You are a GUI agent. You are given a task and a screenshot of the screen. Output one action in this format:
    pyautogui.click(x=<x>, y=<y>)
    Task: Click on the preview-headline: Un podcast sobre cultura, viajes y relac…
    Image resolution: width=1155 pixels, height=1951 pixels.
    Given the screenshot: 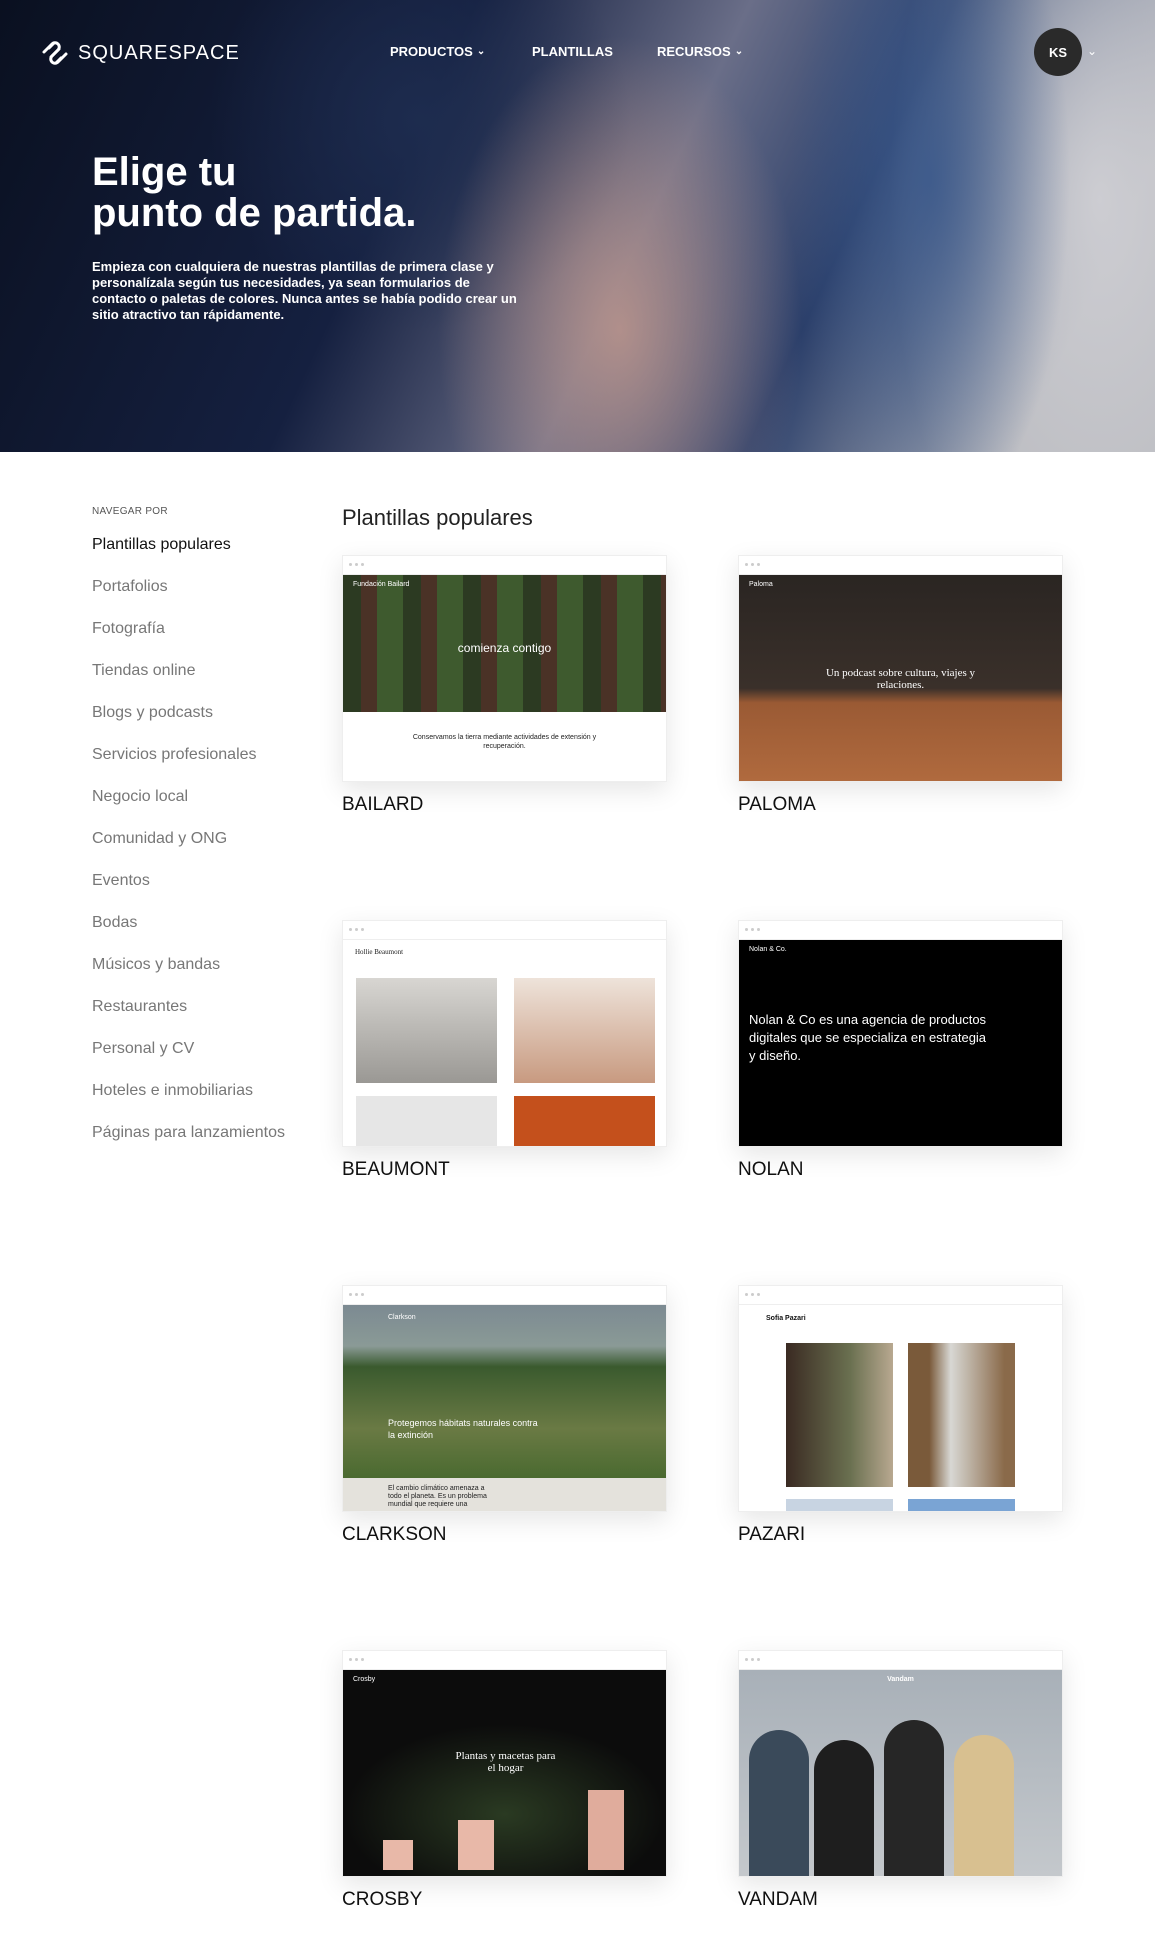 What is the action you would take?
    pyautogui.click(x=900, y=679)
    